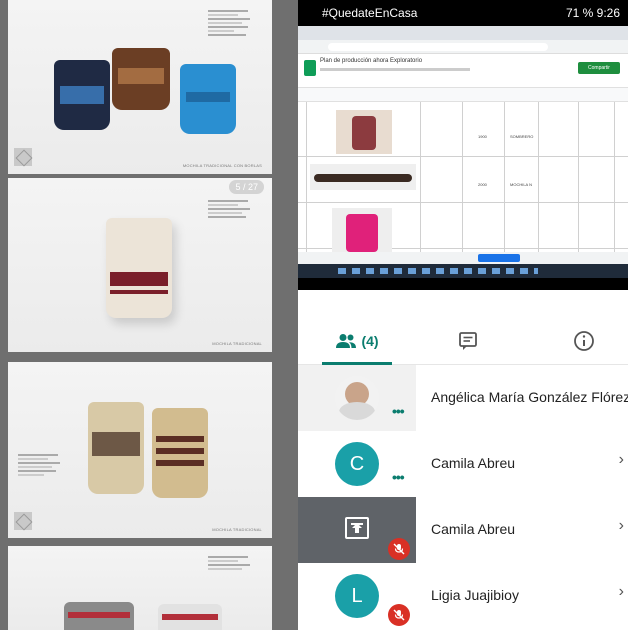 The width and height of the screenshot is (628, 630). I want to click on browser-url-bar, so click(463, 47).